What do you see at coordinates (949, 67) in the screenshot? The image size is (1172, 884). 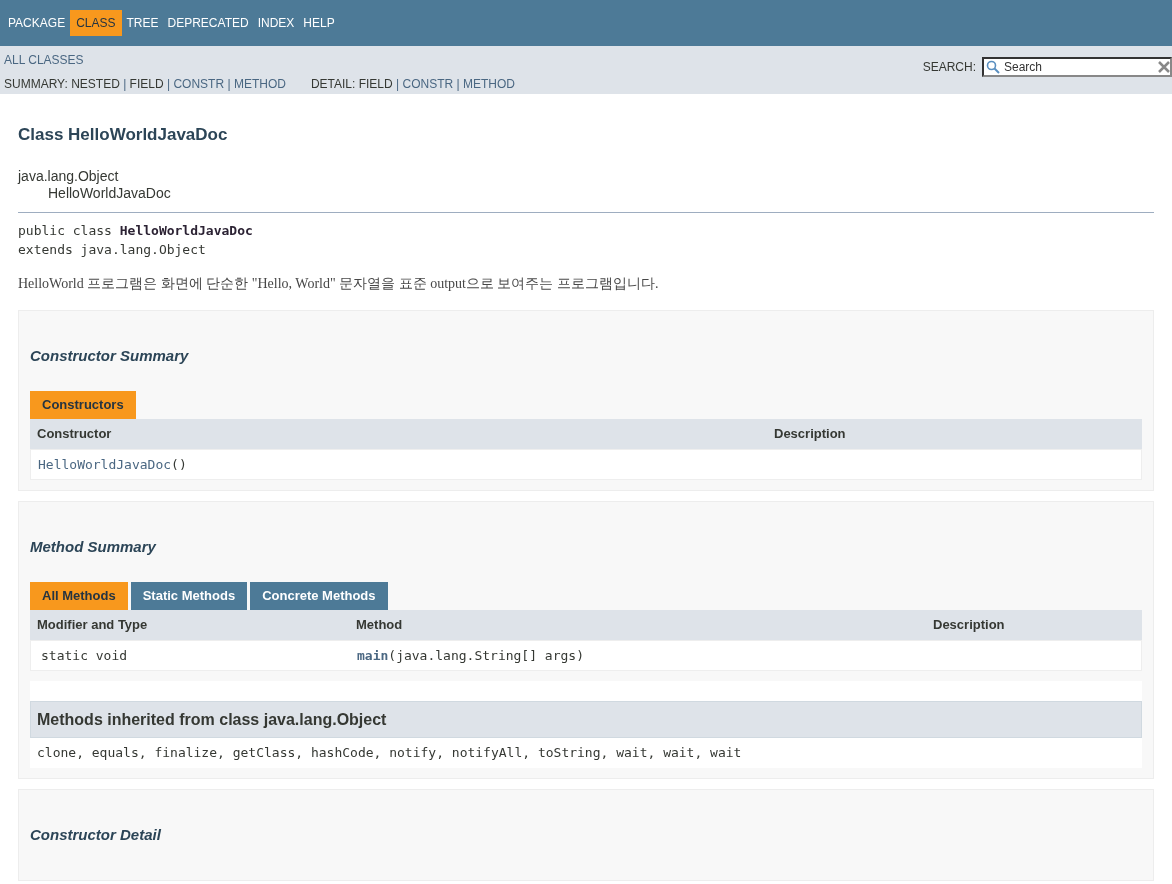 I see `search-label: SEARCH:` at bounding box center [949, 67].